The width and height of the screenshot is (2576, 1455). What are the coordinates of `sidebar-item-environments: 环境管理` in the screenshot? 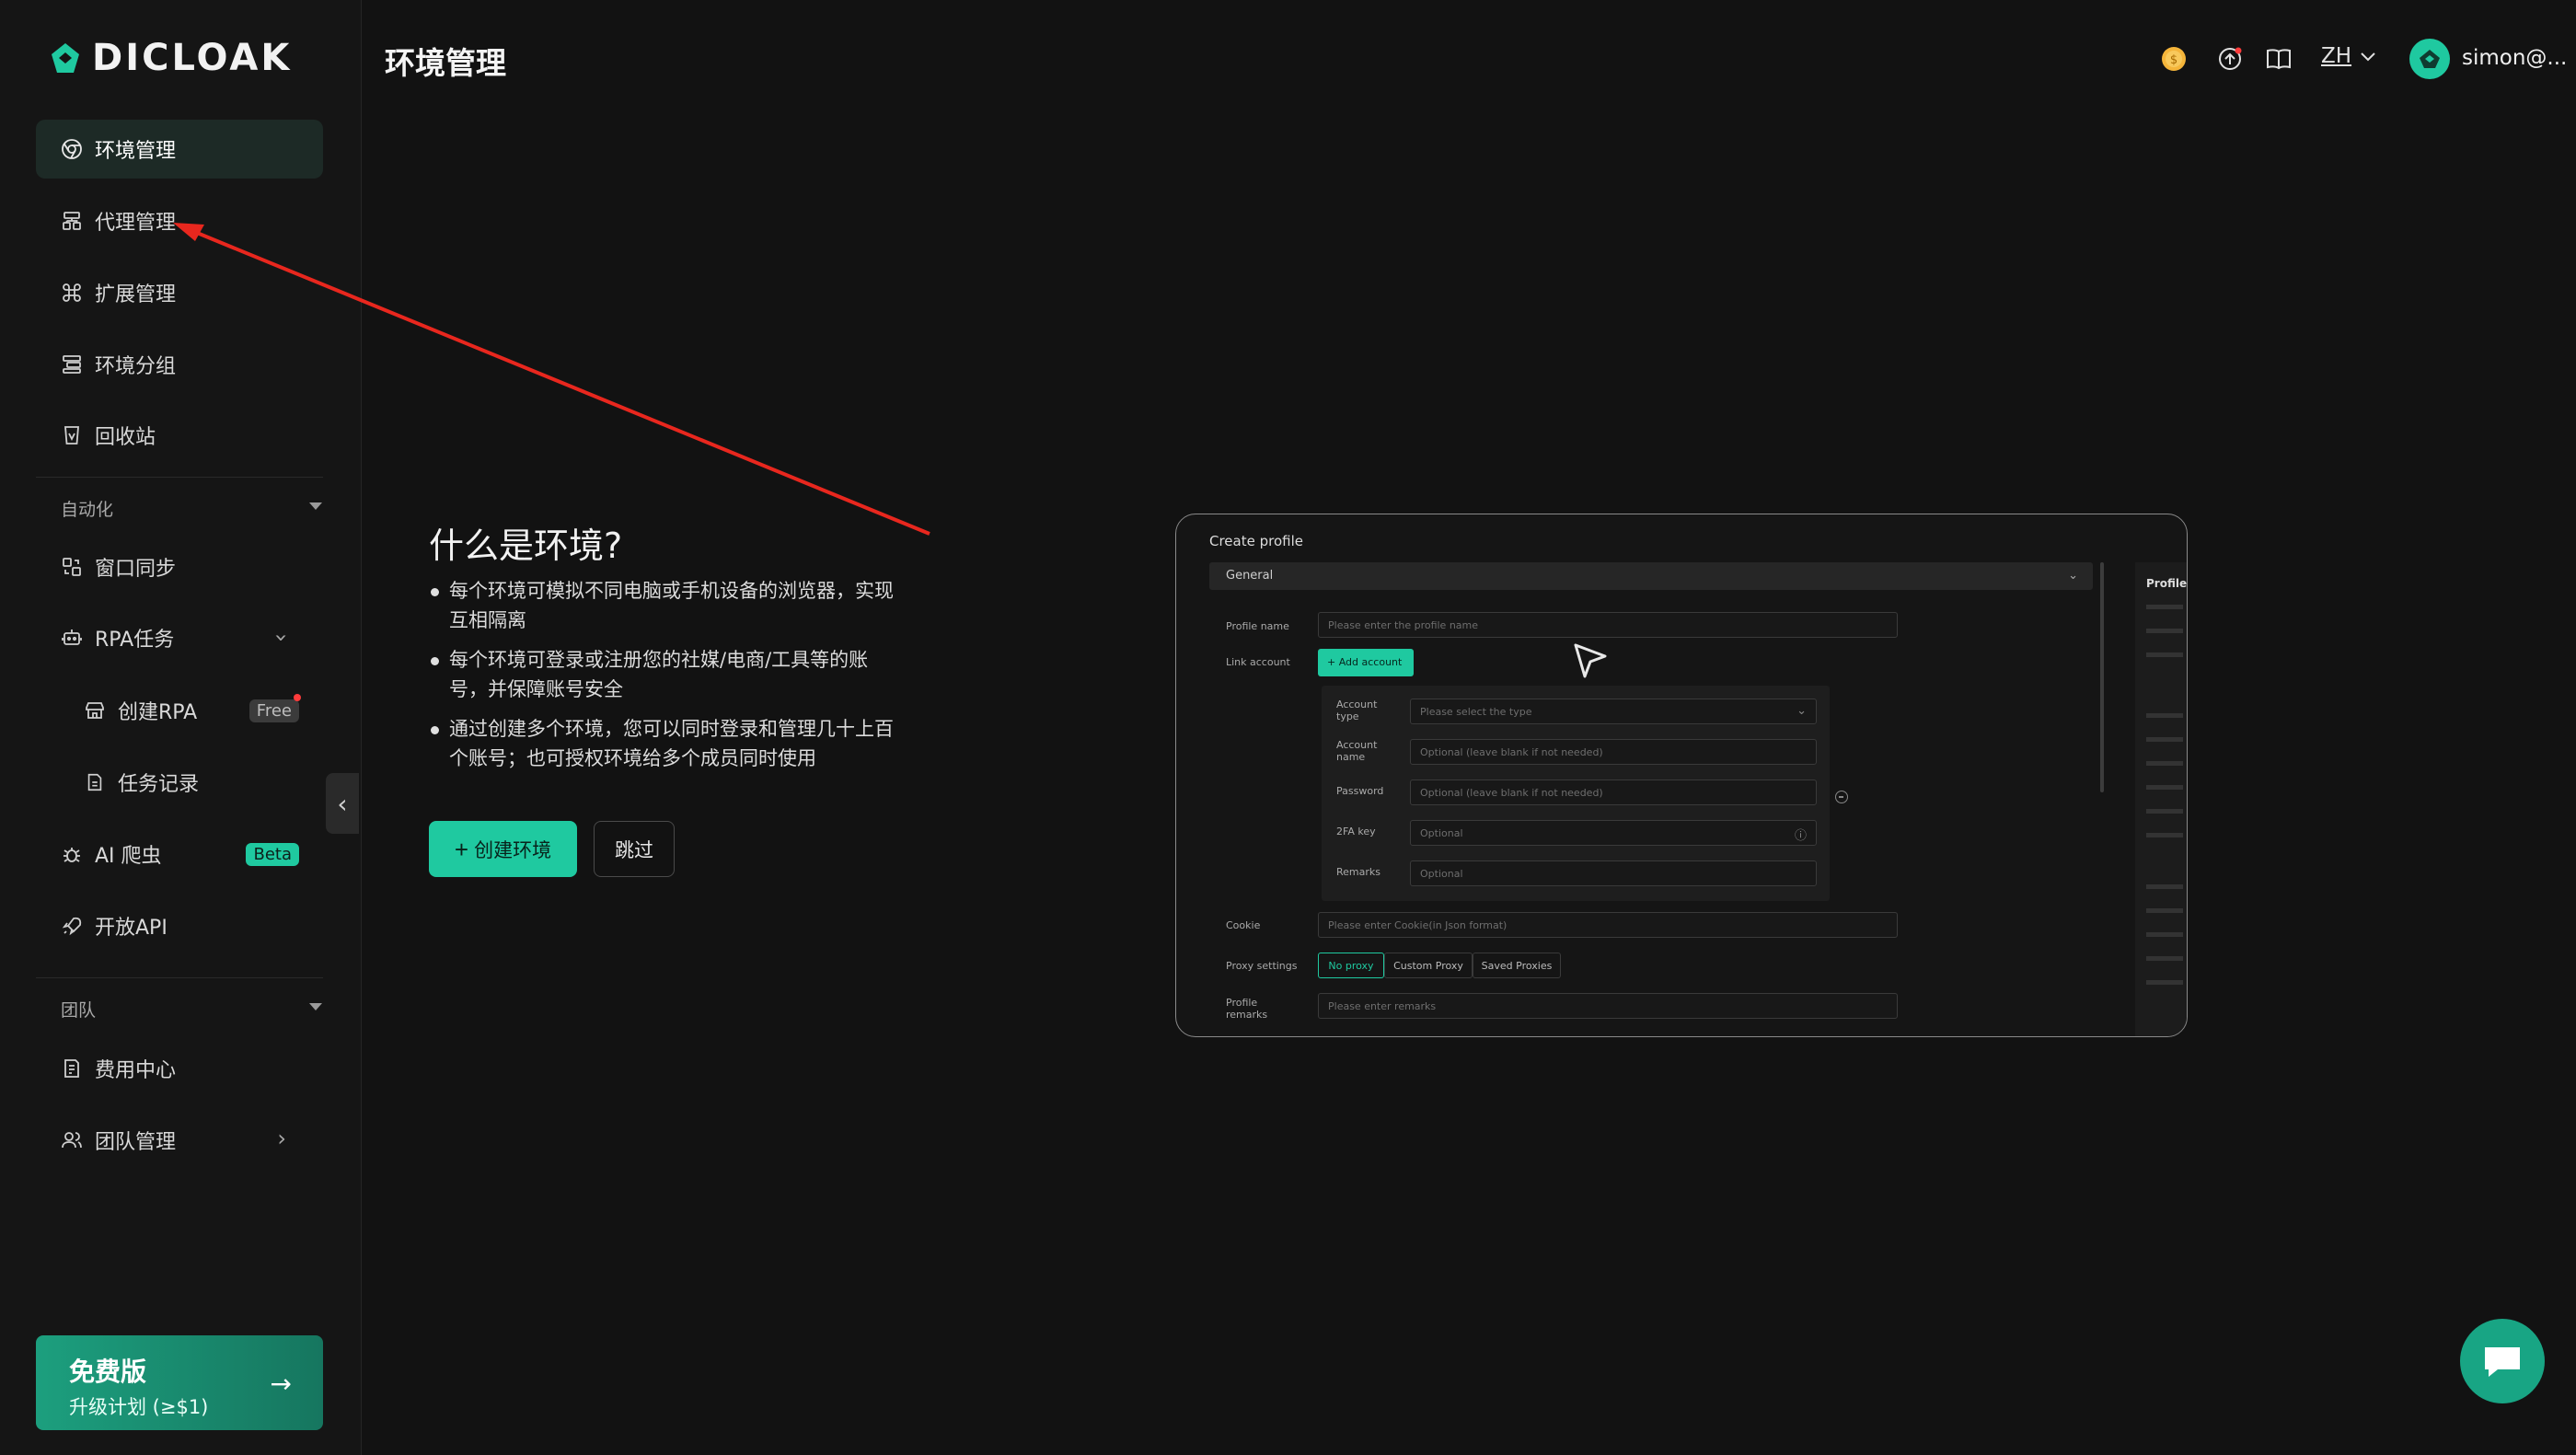 It's located at (179, 149).